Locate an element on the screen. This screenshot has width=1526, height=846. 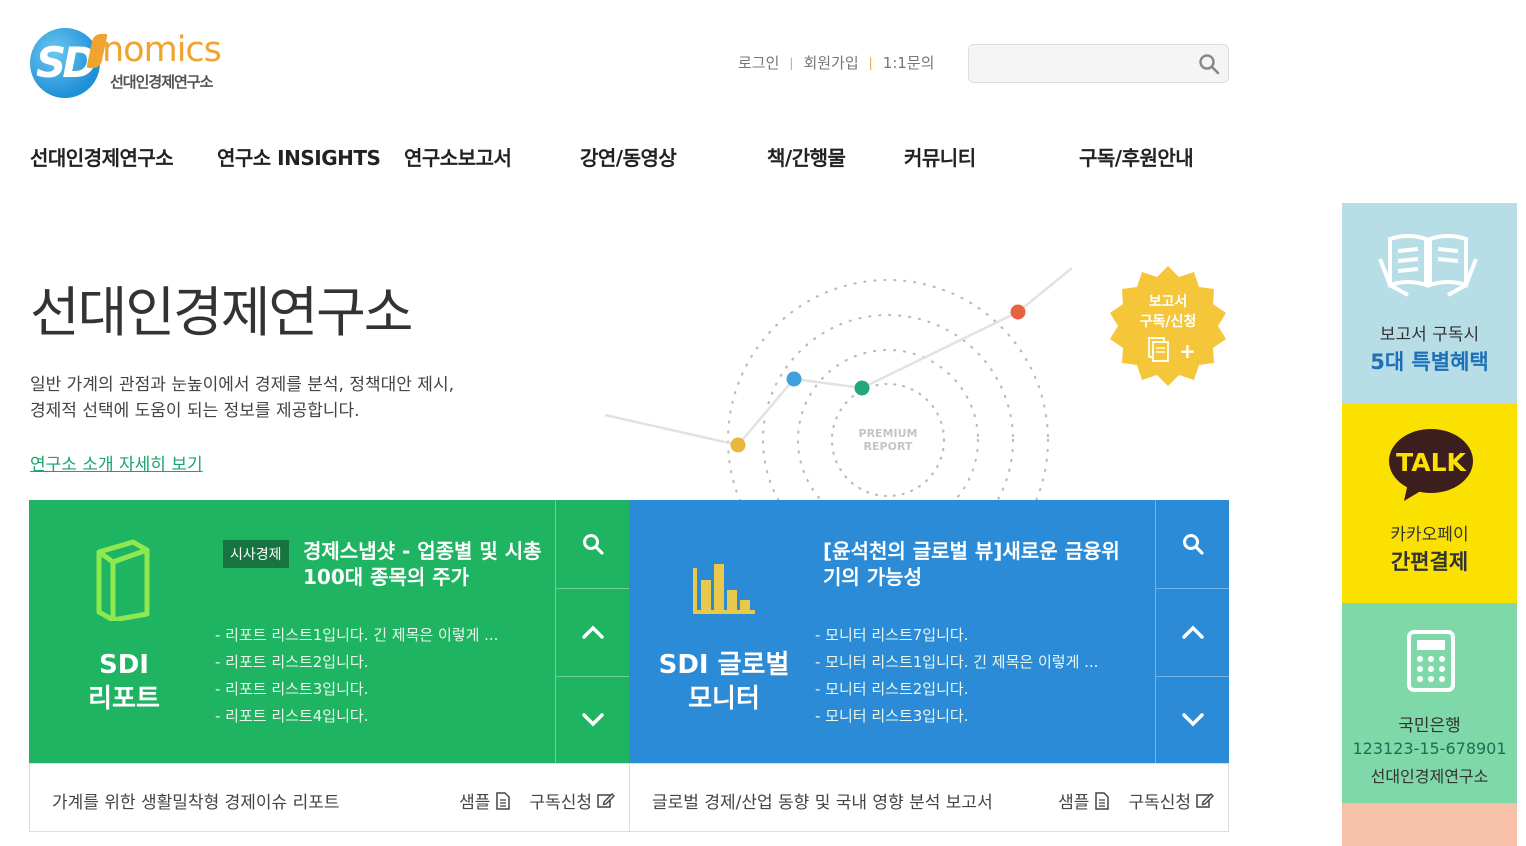
about-link: 연구소 소개 자세히 보기 is located at coordinates (116, 462).